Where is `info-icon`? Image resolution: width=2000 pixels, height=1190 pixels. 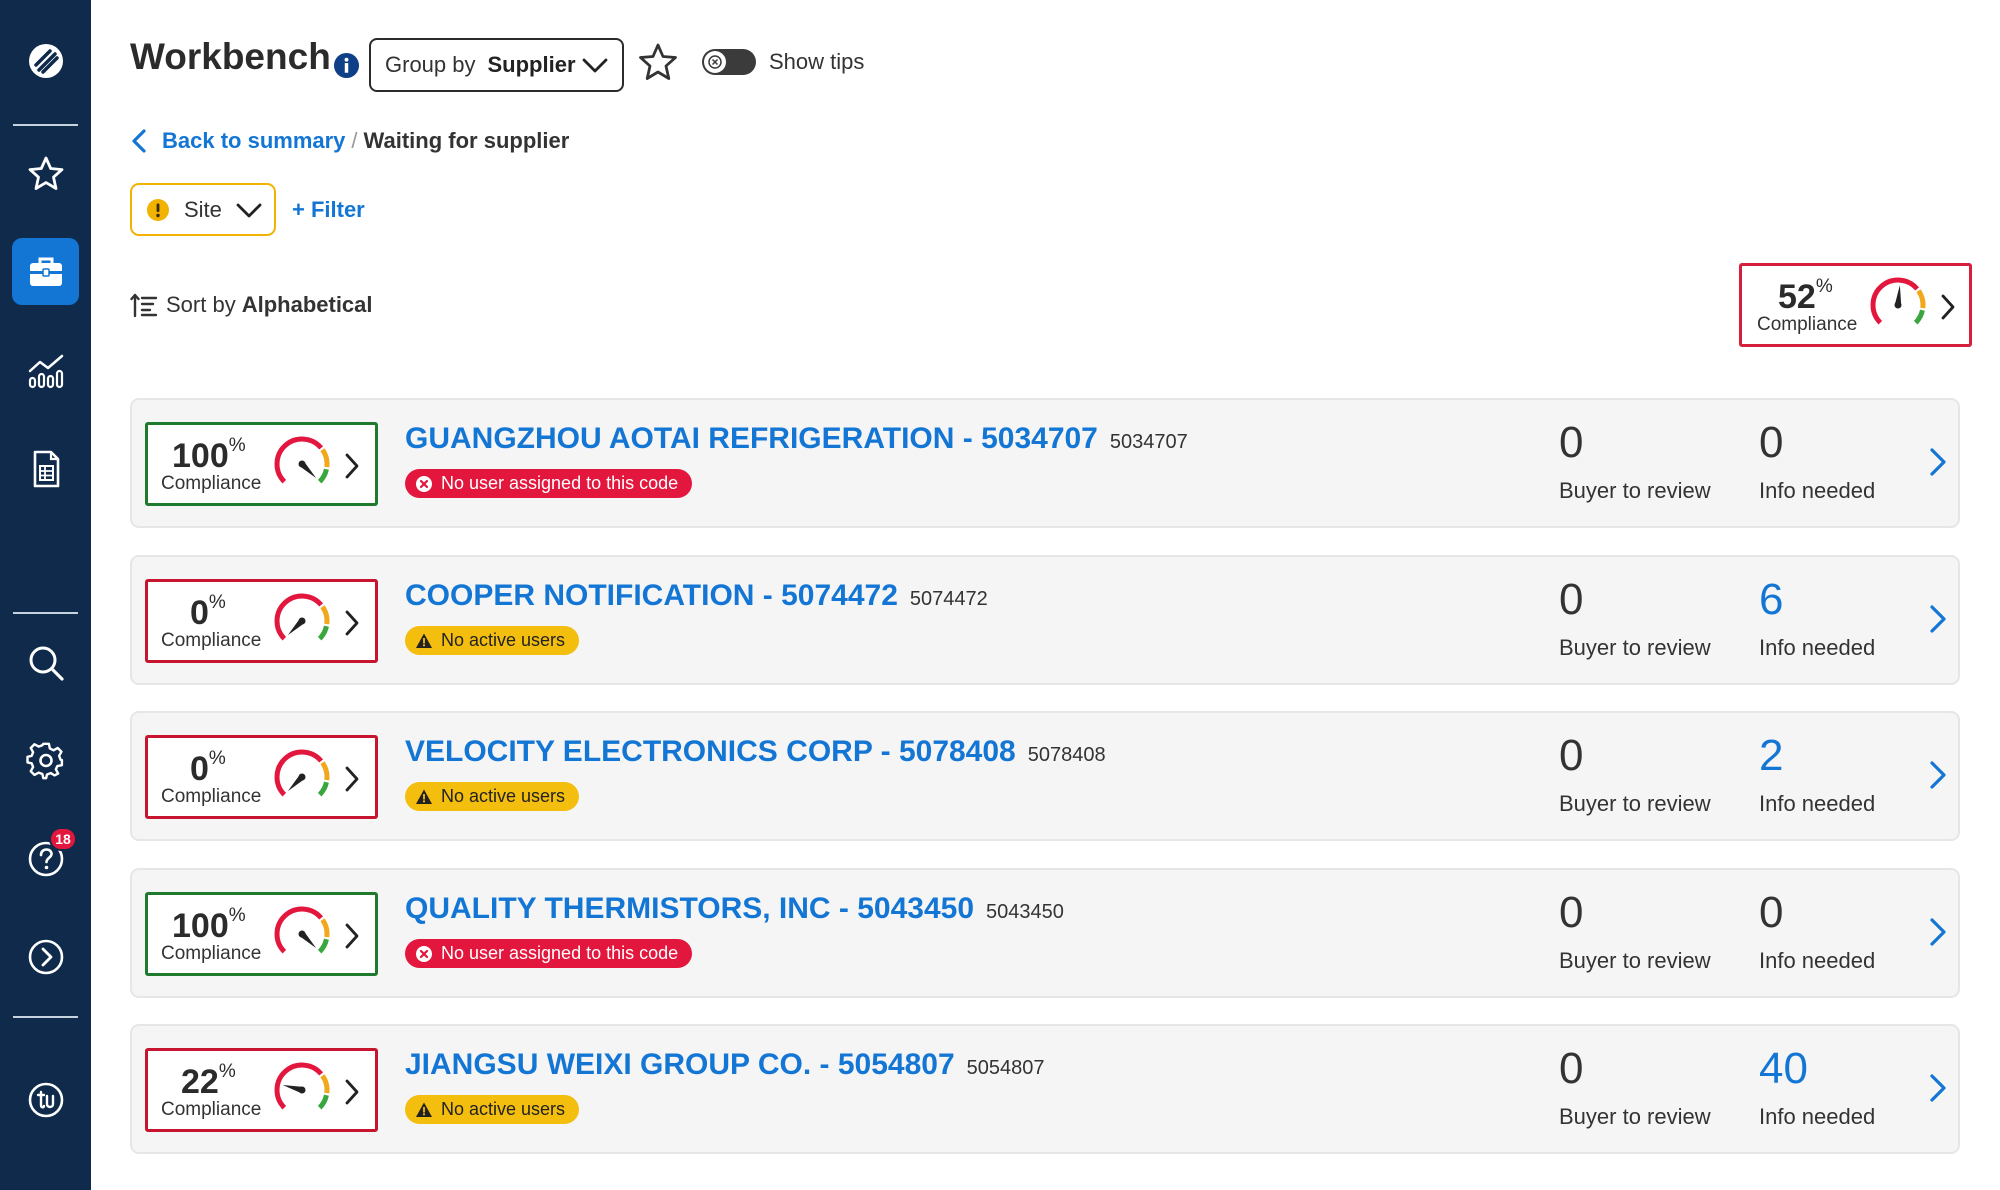 info-icon is located at coordinates (346, 65).